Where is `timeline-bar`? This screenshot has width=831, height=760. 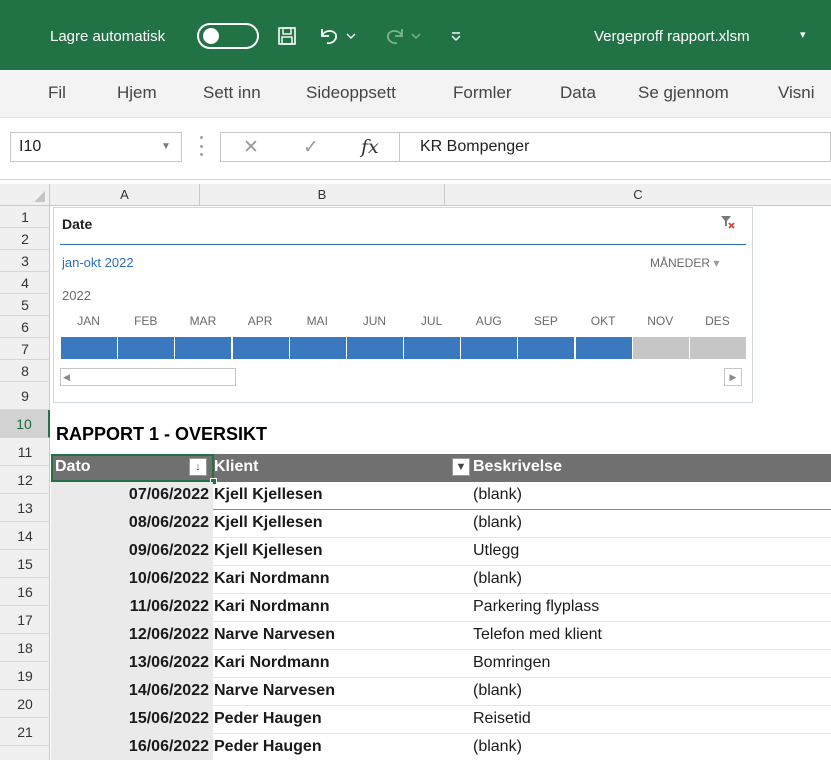 timeline-bar is located at coordinates (404, 348).